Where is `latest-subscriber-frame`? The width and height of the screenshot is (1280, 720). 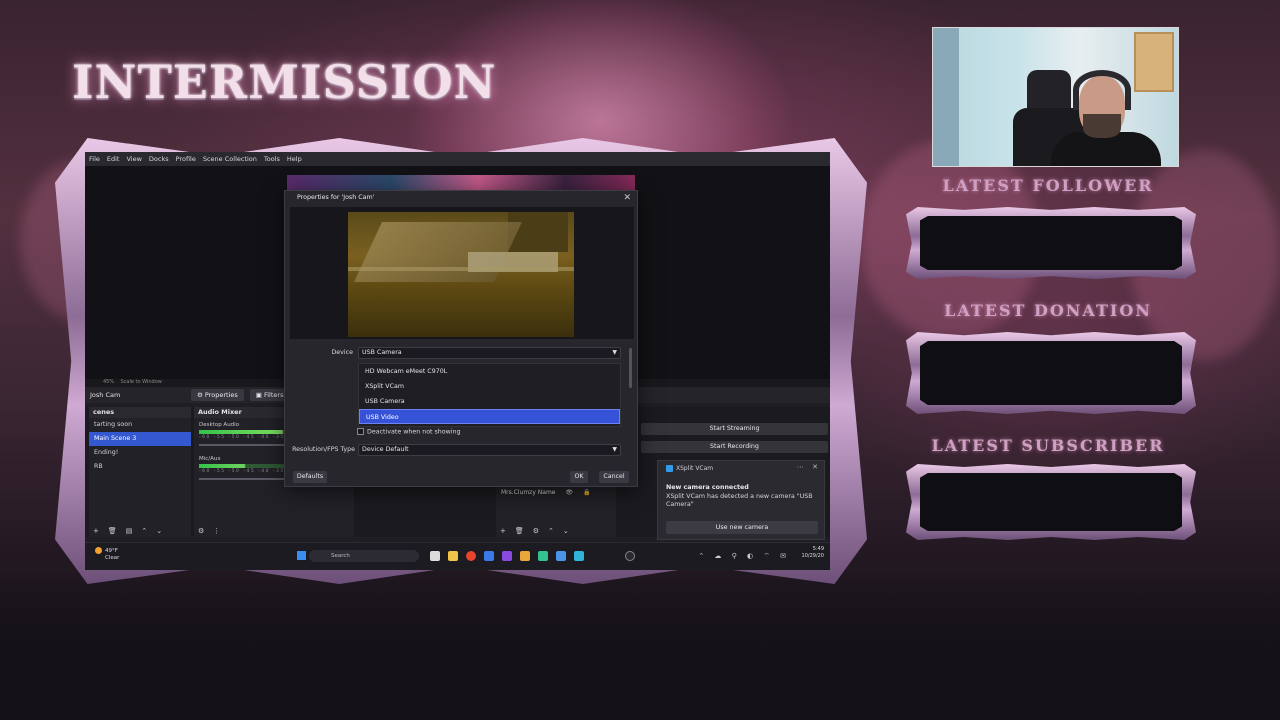
latest-subscriber-frame is located at coordinates (1051, 502).